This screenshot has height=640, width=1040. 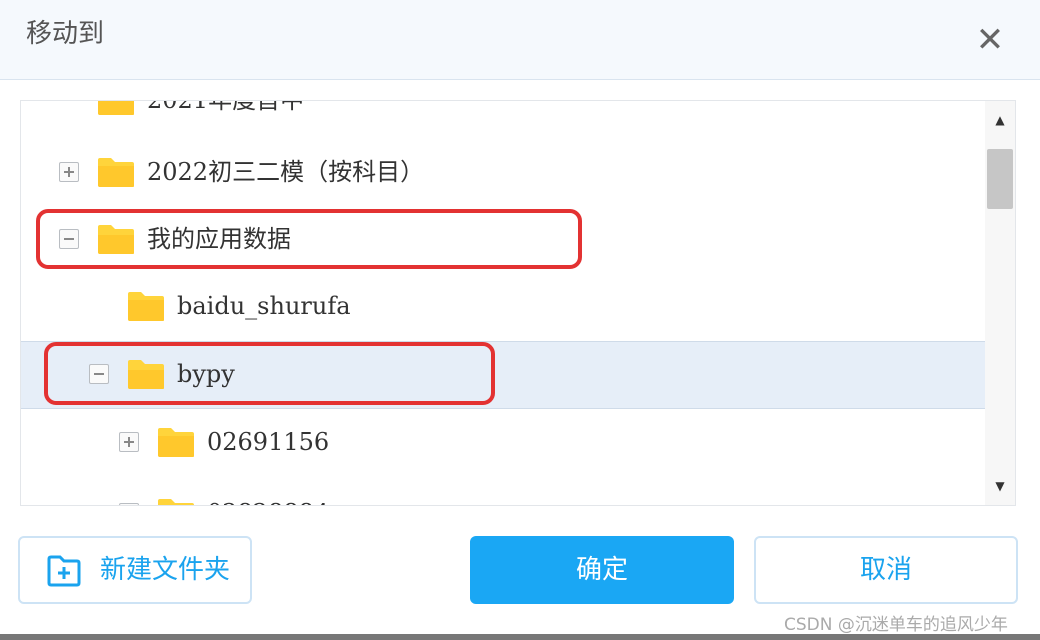 I want to click on tree-label: 02691156, so click(x=268, y=442).